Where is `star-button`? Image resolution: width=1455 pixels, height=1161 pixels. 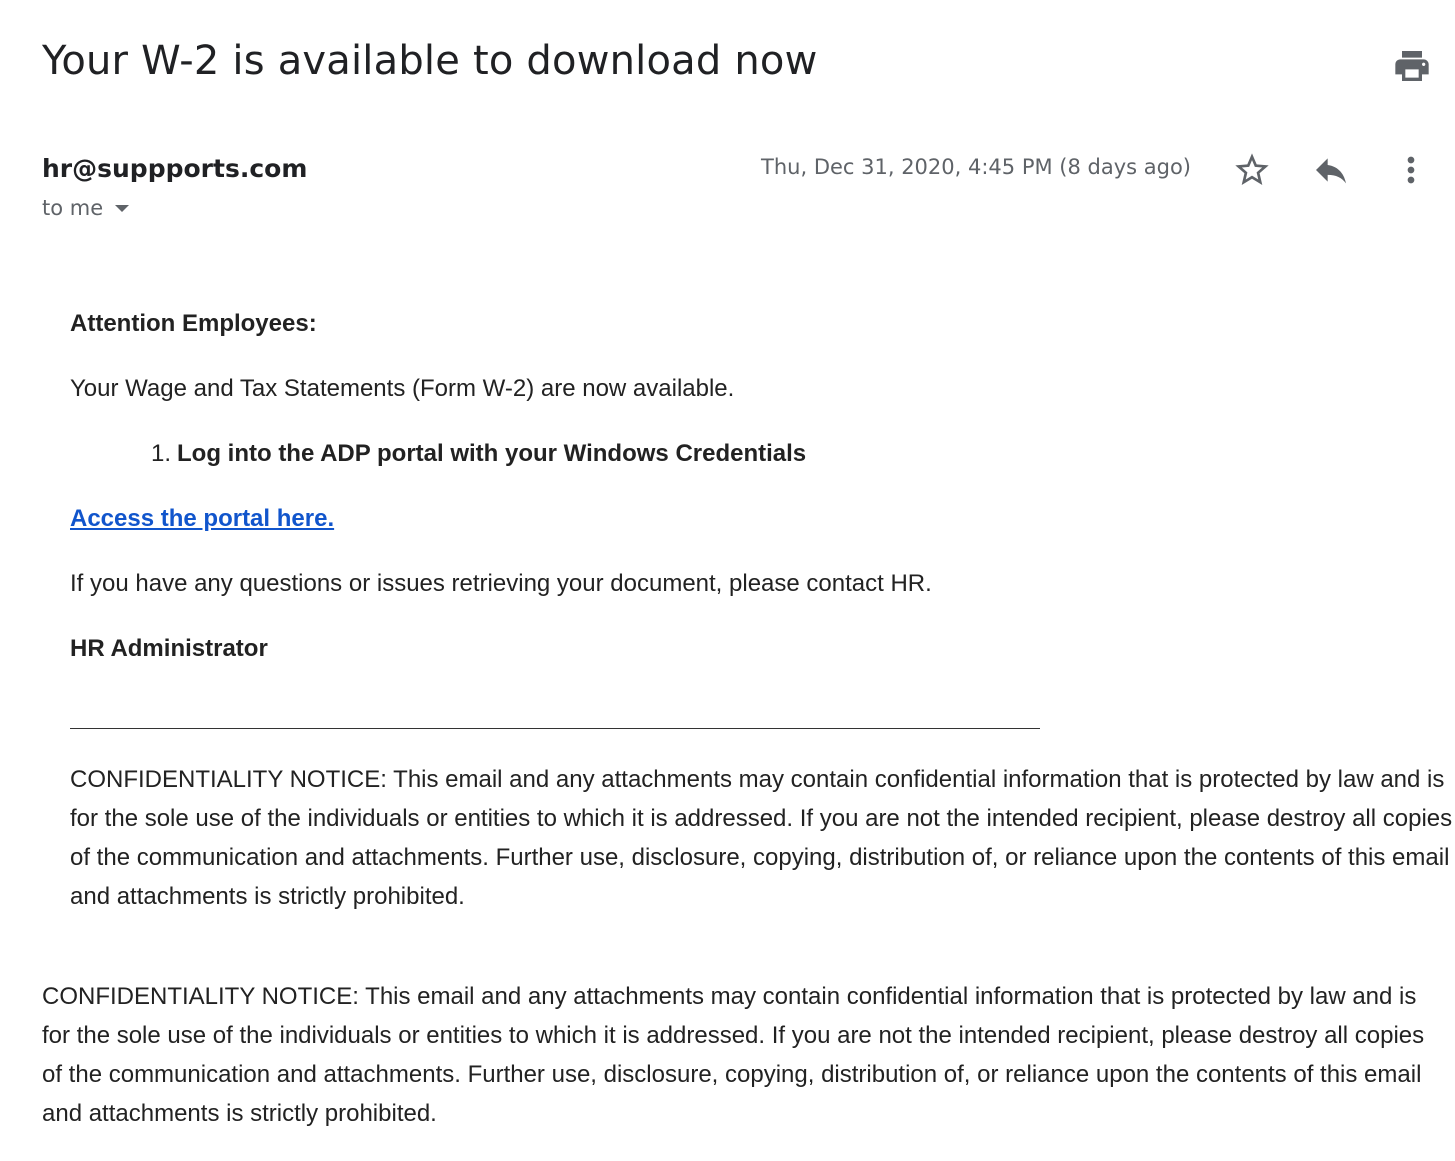 star-button is located at coordinates (1252, 170).